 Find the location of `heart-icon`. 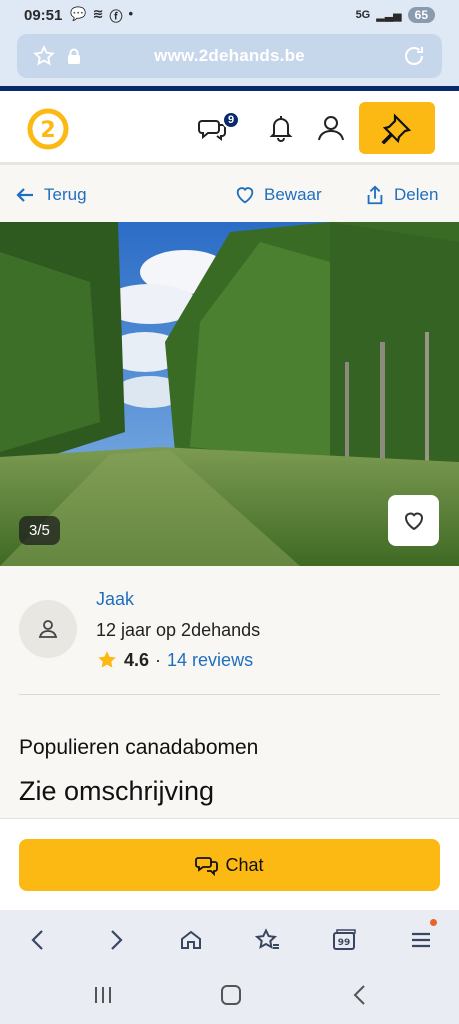

heart-icon is located at coordinates (245, 195).